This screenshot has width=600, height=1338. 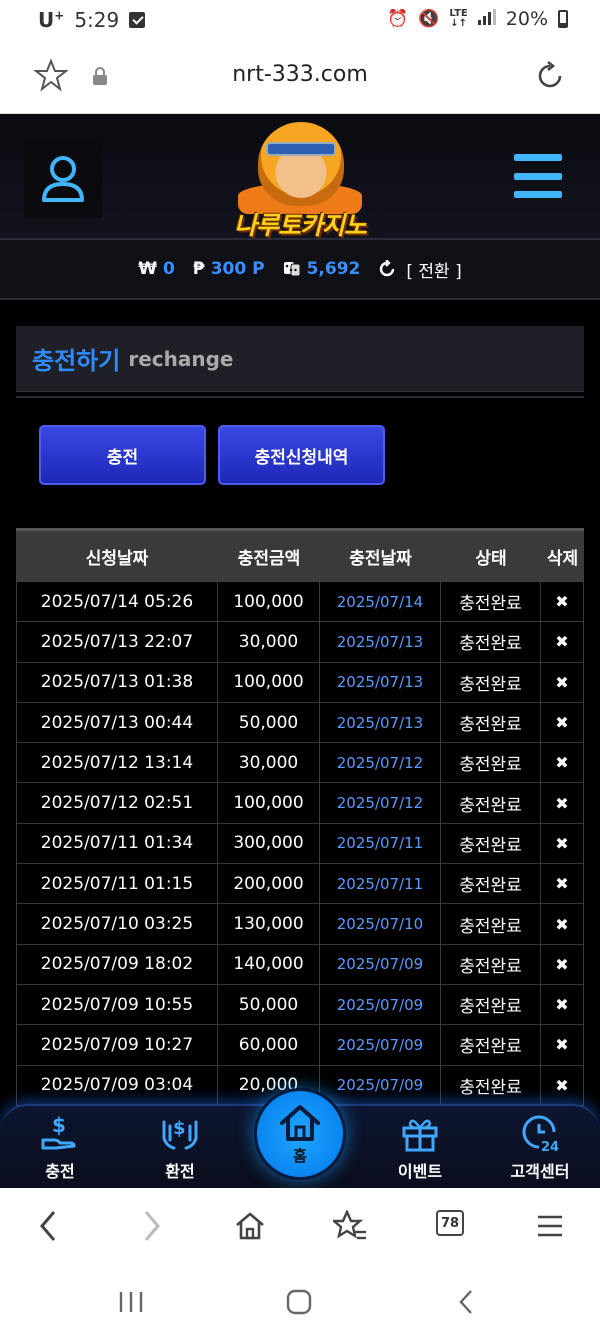 What do you see at coordinates (450, 1223) in the screenshot?
I see `tabs-button: 78` at bounding box center [450, 1223].